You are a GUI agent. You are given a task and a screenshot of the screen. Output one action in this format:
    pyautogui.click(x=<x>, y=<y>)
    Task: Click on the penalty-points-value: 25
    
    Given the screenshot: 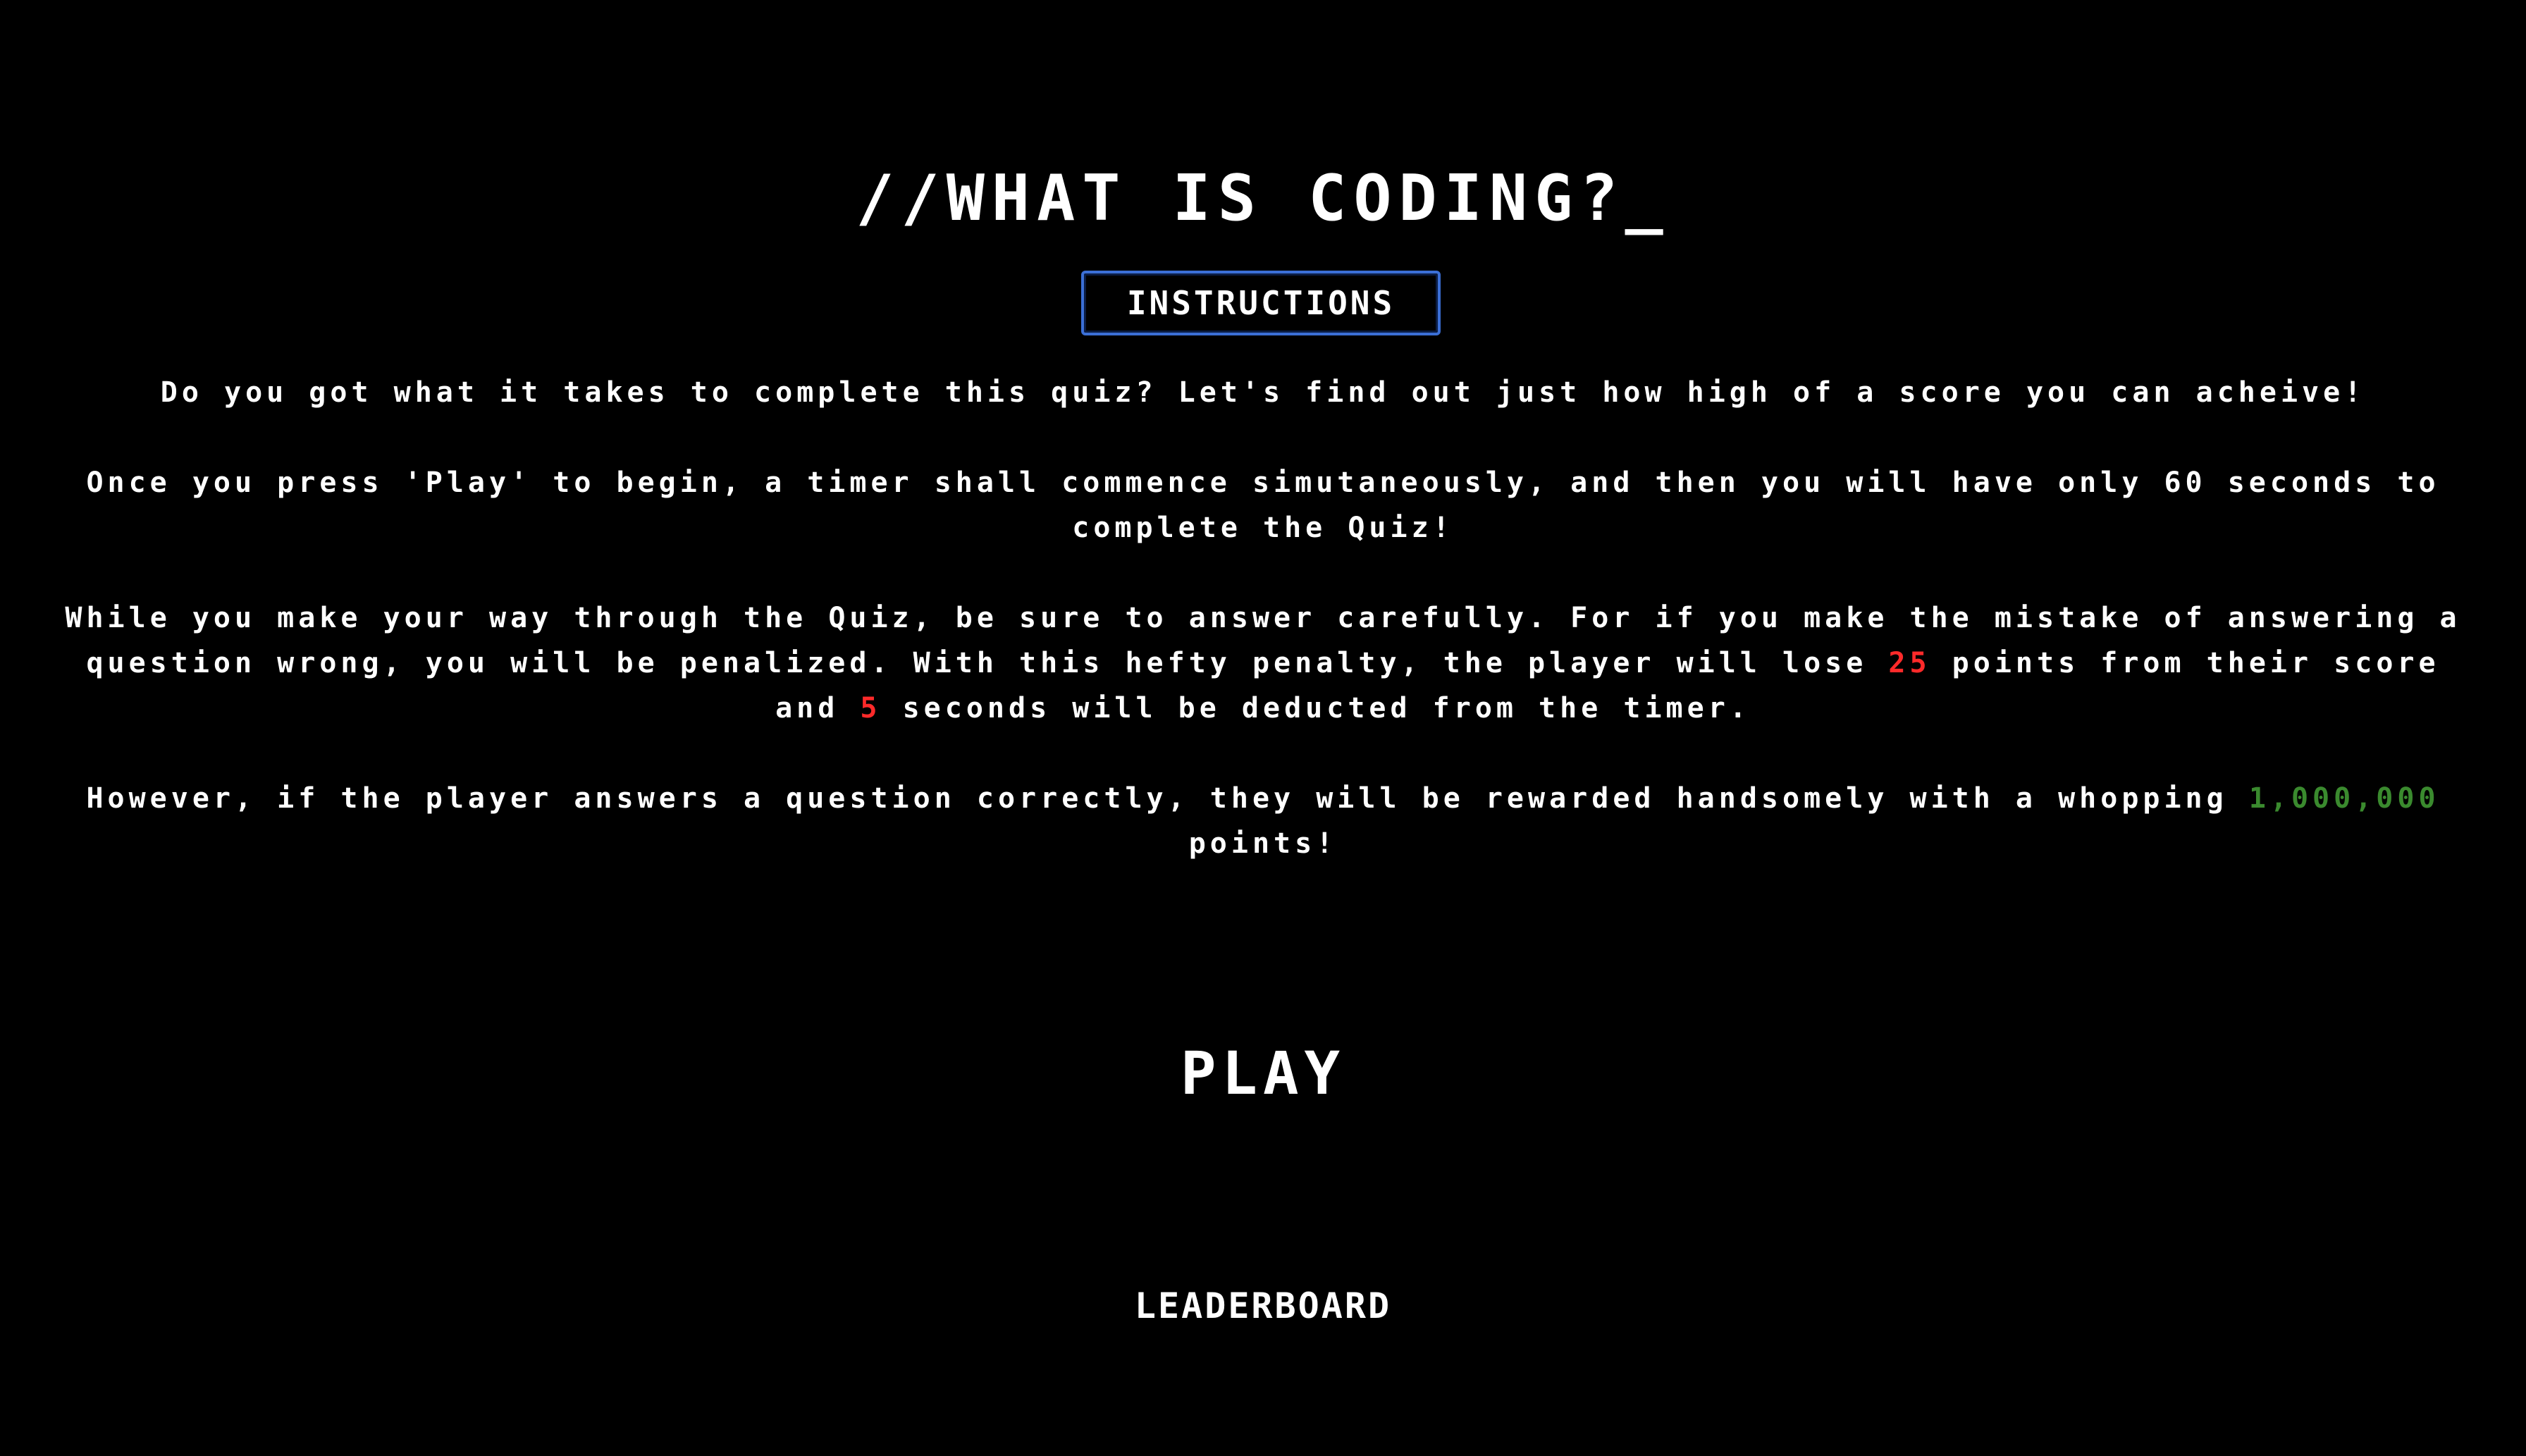 What is the action you would take?
    pyautogui.click(x=1909, y=663)
    